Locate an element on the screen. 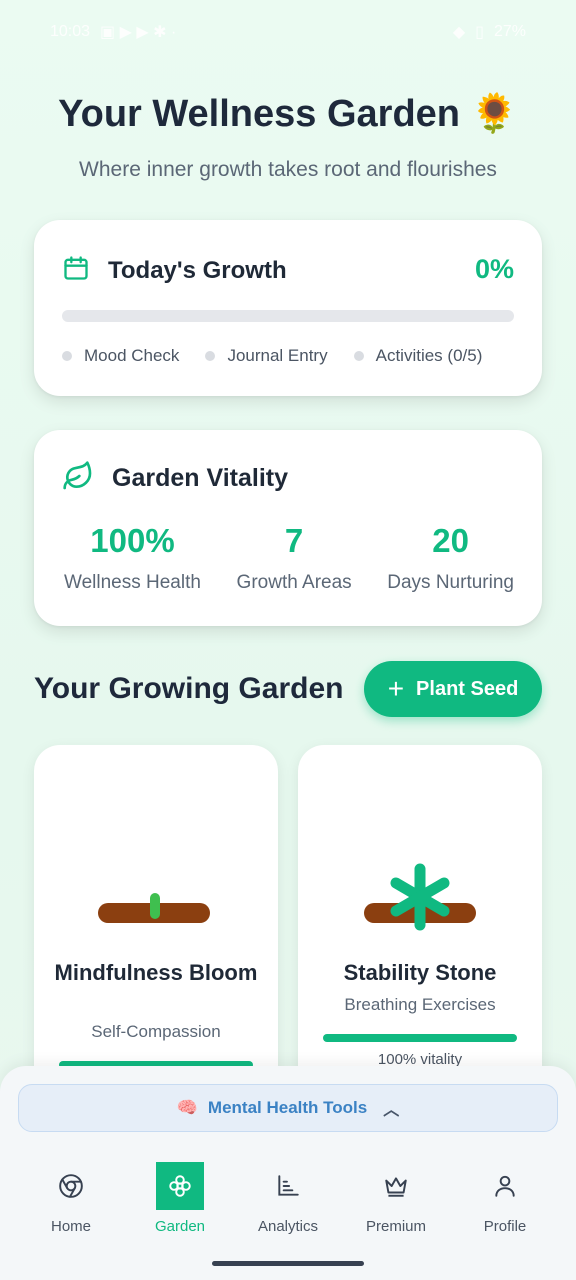  user-icon is located at coordinates (505, 1186).